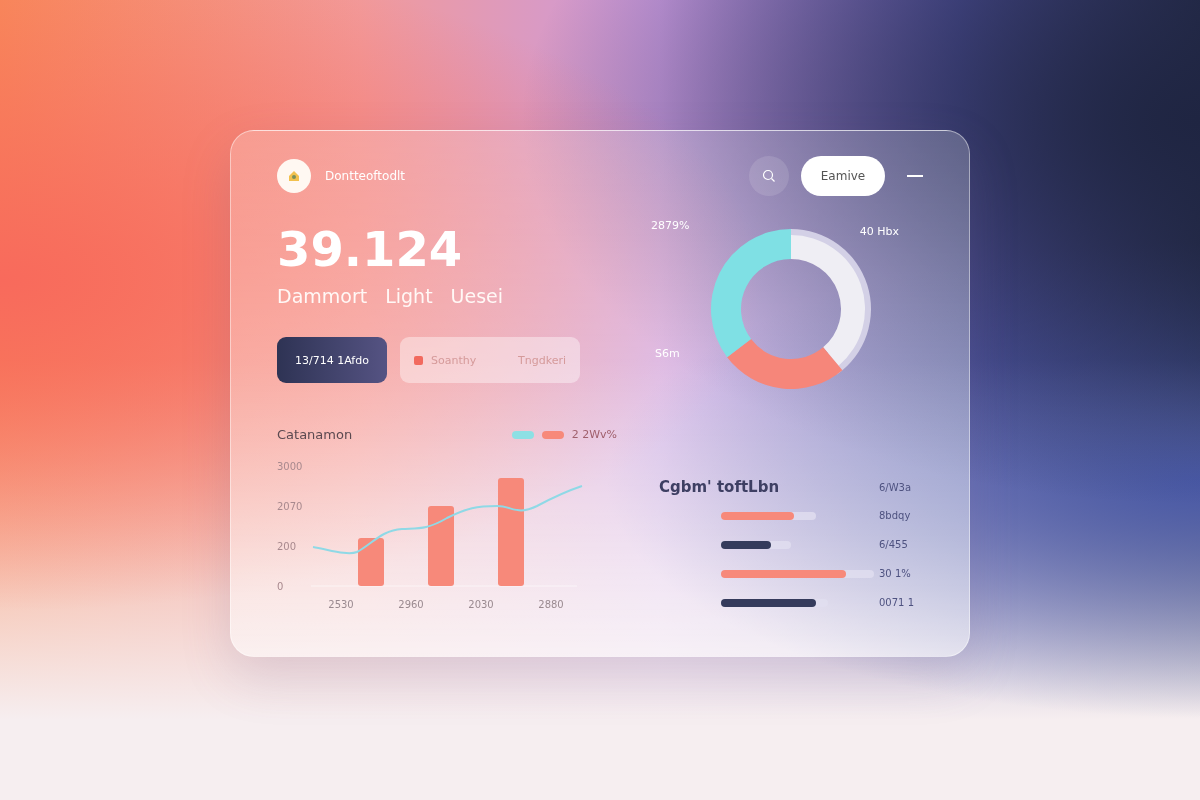 The image size is (1200, 800). I want to click on chart-title: Catanamon, so click(315, 434).